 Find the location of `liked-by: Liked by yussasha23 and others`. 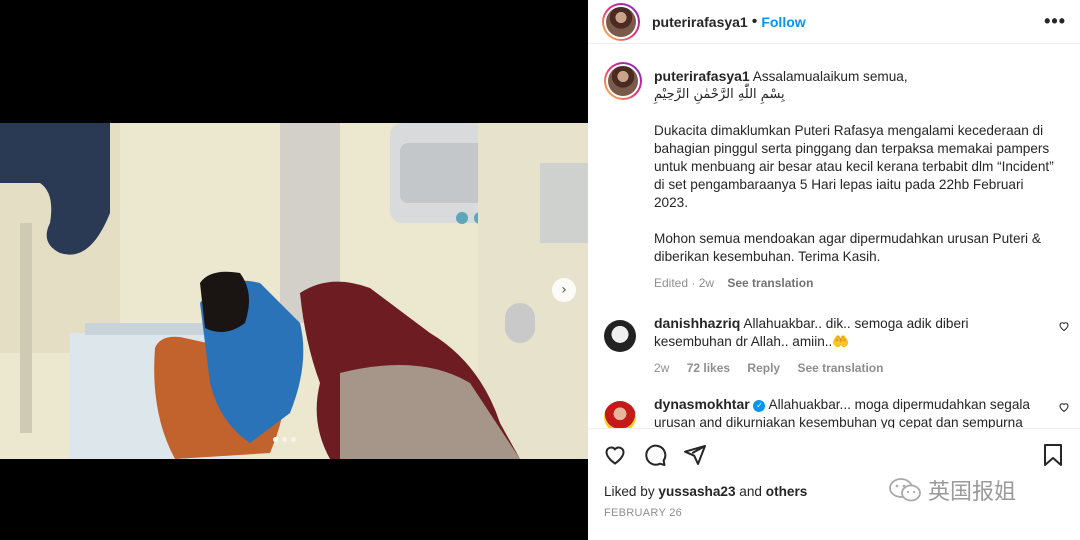

liked-by: Liked by yussasha23 and others is located at coordinates (705, 491).